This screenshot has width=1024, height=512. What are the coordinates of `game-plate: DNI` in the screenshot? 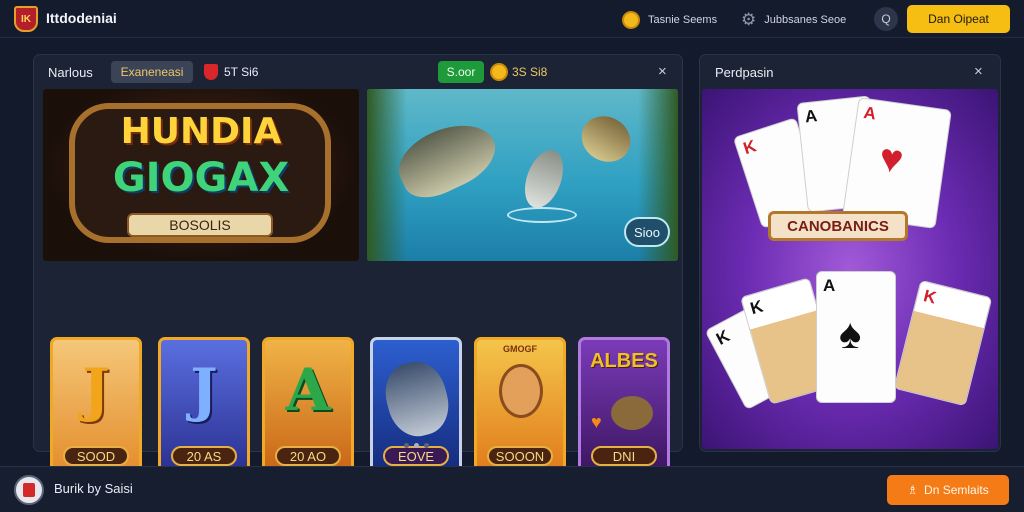 It's located at (624, 456).